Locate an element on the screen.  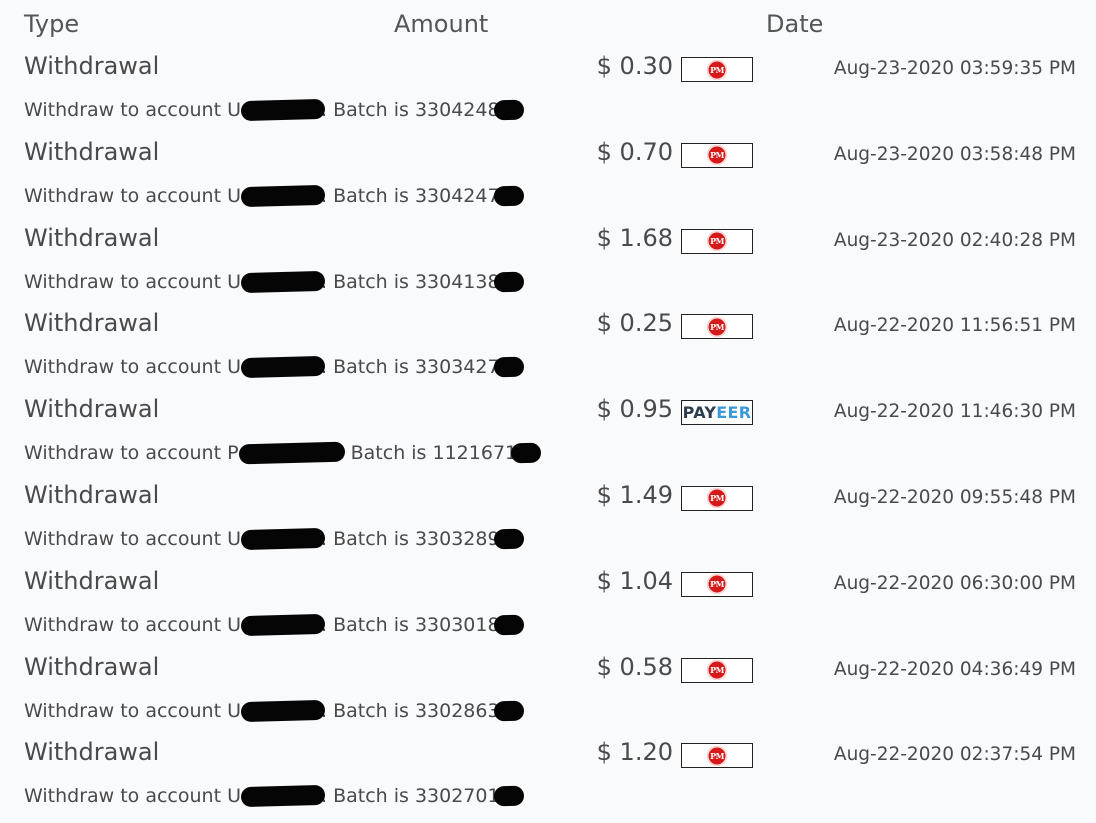
transaction-description: Withdraw to account U . Batch is 3302863 is located at coordinates (274, 710).